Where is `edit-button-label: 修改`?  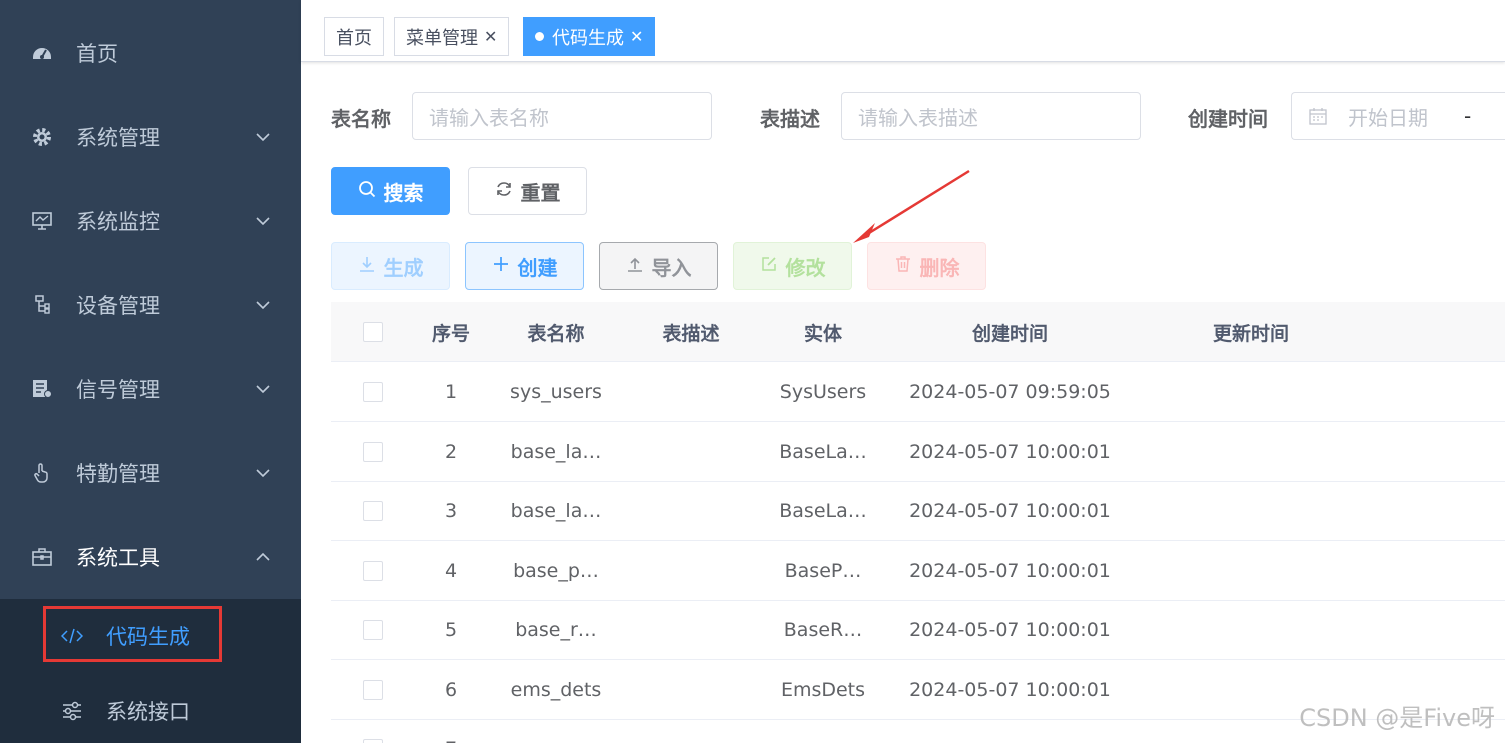 edit-button-label: 修改 is located at coordinates (805, 267).